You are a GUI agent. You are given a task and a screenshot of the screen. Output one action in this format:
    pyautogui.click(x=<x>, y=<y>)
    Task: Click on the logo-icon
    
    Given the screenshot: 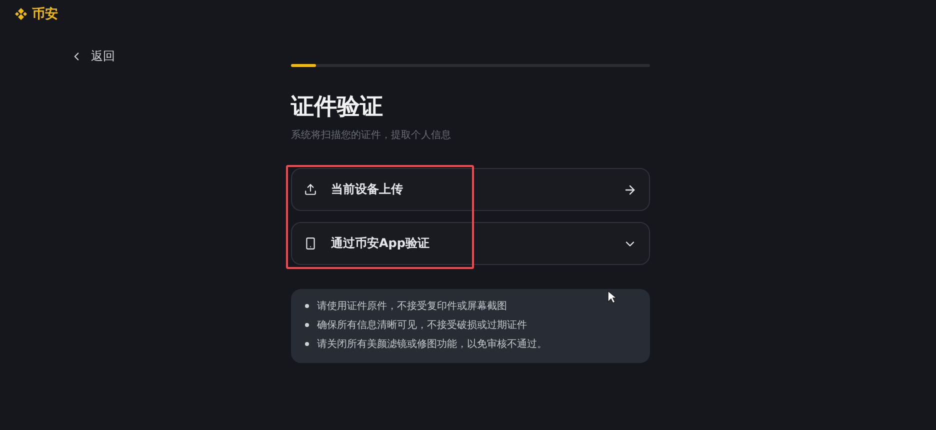 What is the action you would take?
    pyautogui.click(x=21, y=14)
    